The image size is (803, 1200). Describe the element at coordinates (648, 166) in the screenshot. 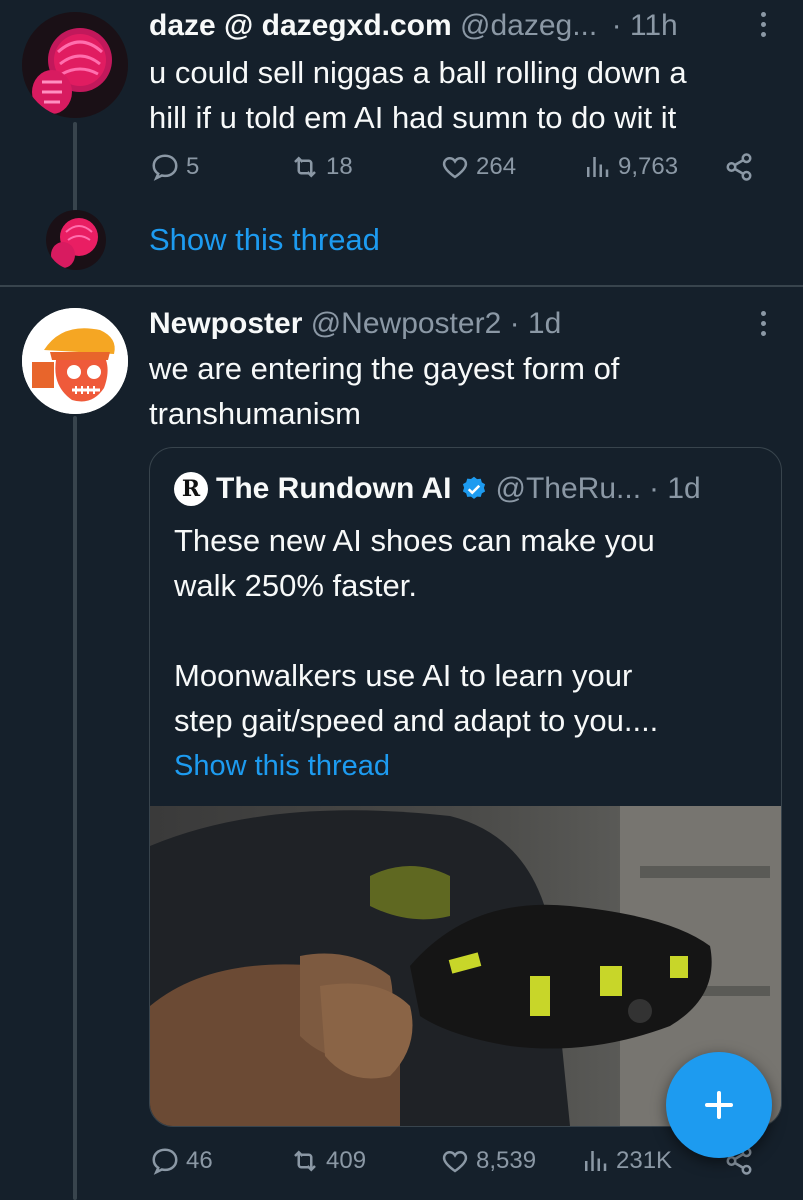

I see `views-count: 9,763` at that location.